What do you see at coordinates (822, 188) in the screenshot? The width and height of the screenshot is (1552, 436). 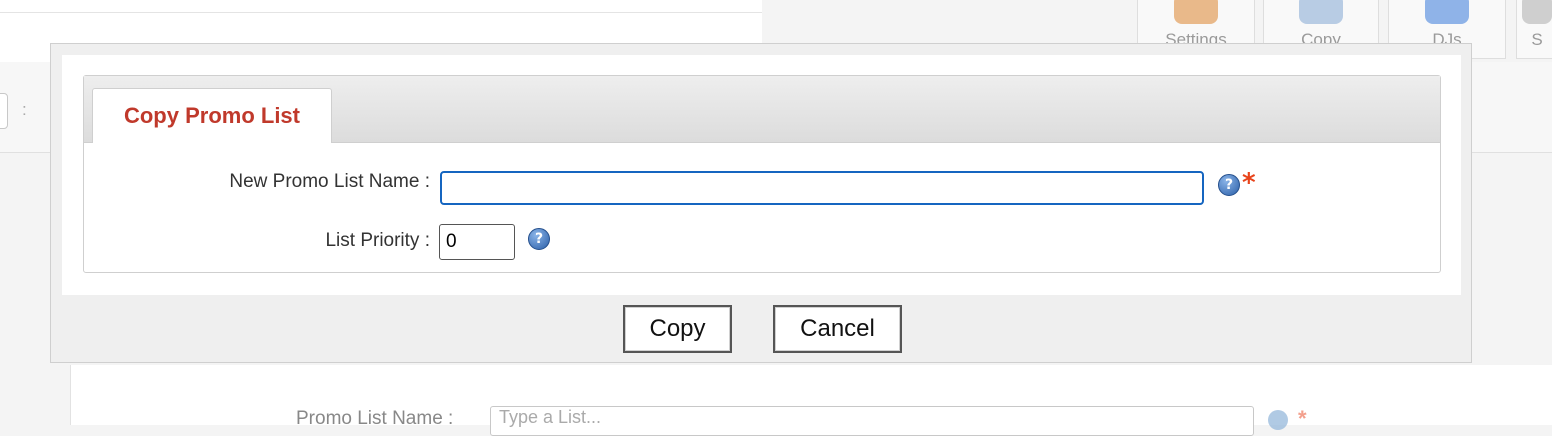 I see `new-promo-list-name-input` at bounding box center [822, 188].